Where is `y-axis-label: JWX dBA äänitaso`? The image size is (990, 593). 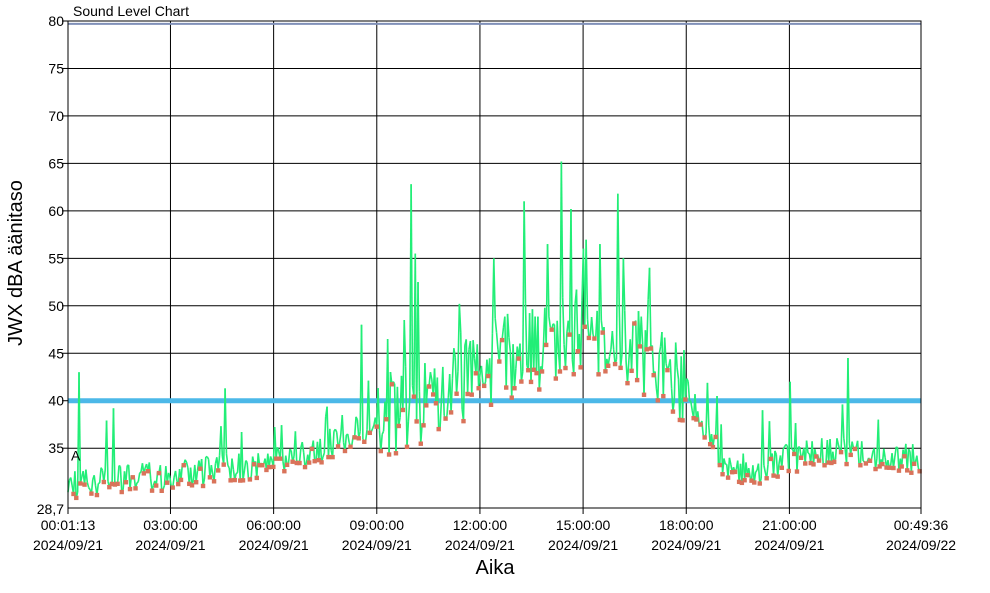 y-axis-label: JWX dBA äänitaso is located at coordinates (16, 263).